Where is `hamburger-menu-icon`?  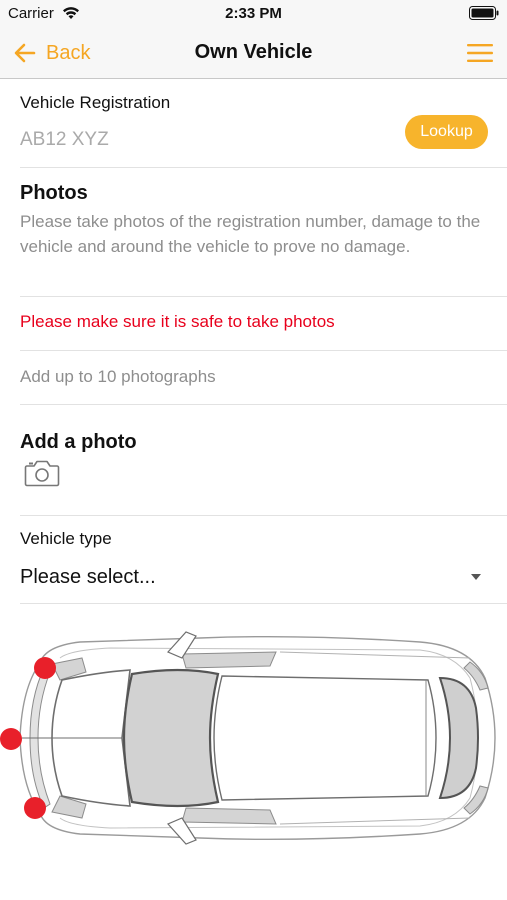 hamburger-menu-icon is located at coordinates (480, 53).